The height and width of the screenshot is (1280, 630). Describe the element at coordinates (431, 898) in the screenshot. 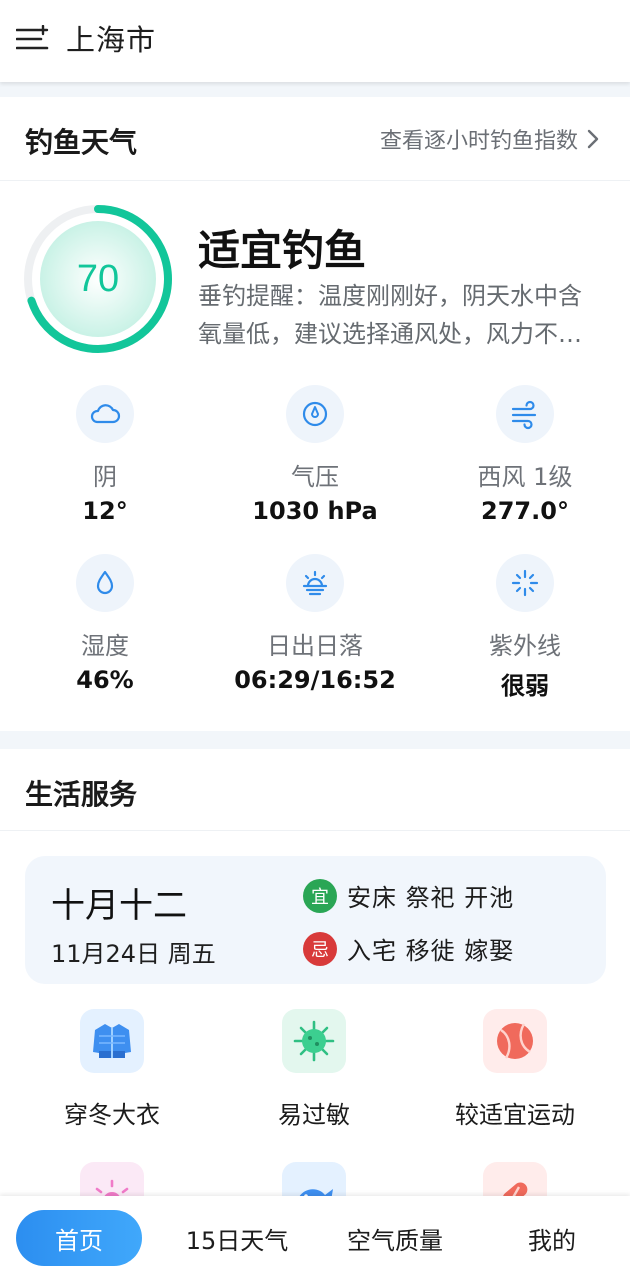

I see `suitable-text: 安床 祭祀 开池` at that location.